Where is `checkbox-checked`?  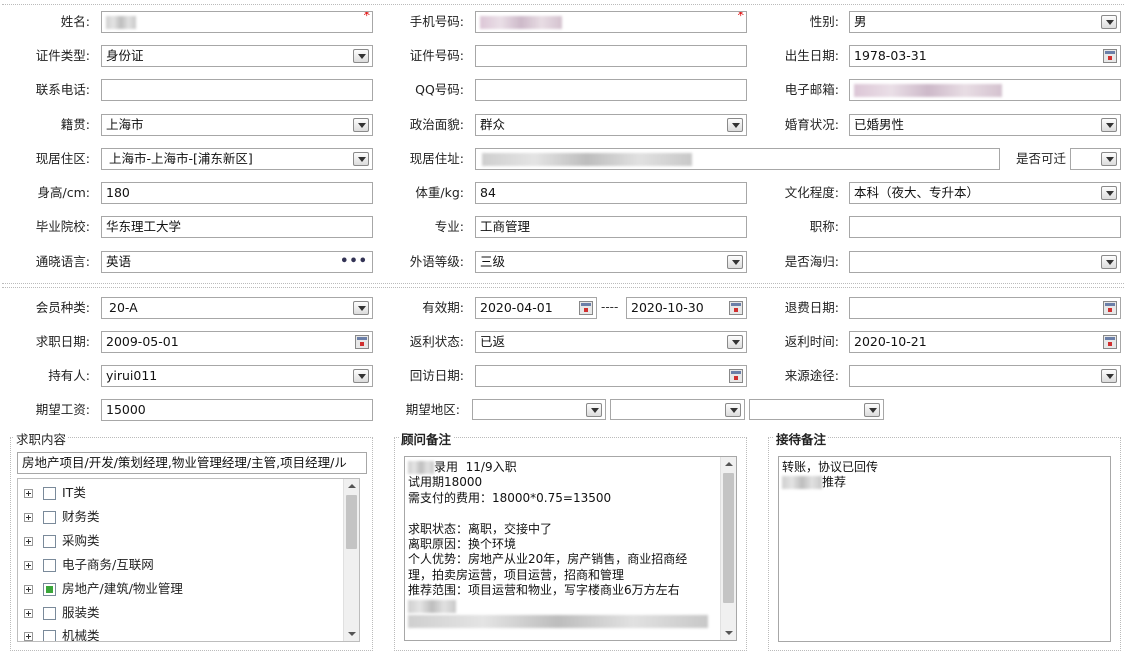 checkbox-checked is located at coordinates (49, 589).